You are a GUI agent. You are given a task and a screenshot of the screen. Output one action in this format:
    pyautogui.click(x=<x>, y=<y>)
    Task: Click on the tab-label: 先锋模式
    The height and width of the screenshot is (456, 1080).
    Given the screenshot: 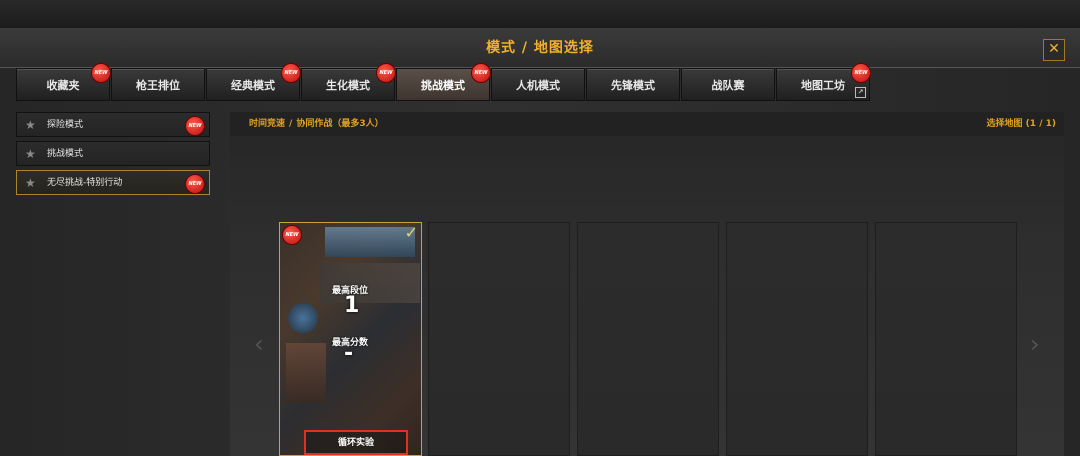 What is the action you would take?
    pyautogui.click(x=633, y=85)
    